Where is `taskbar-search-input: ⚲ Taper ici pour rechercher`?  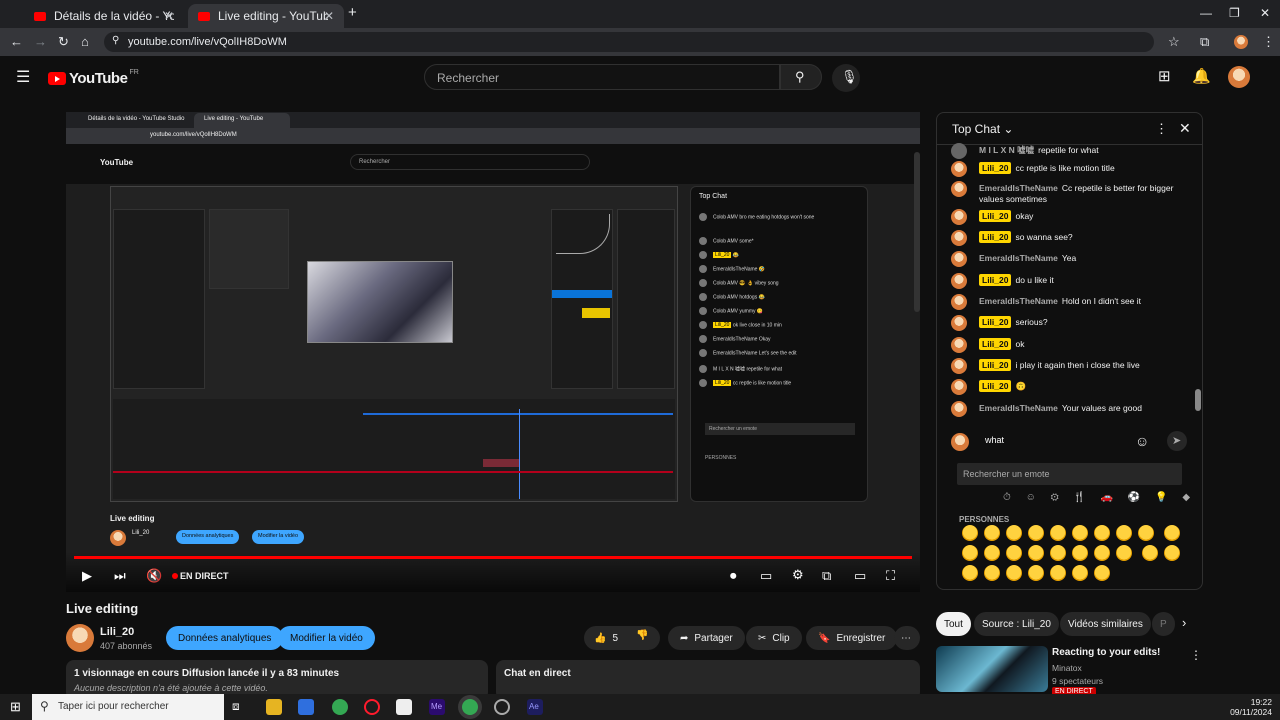
taskbar-search-input: ⚲ Taper ici pour rechercher is located at coordinates (128, 707).